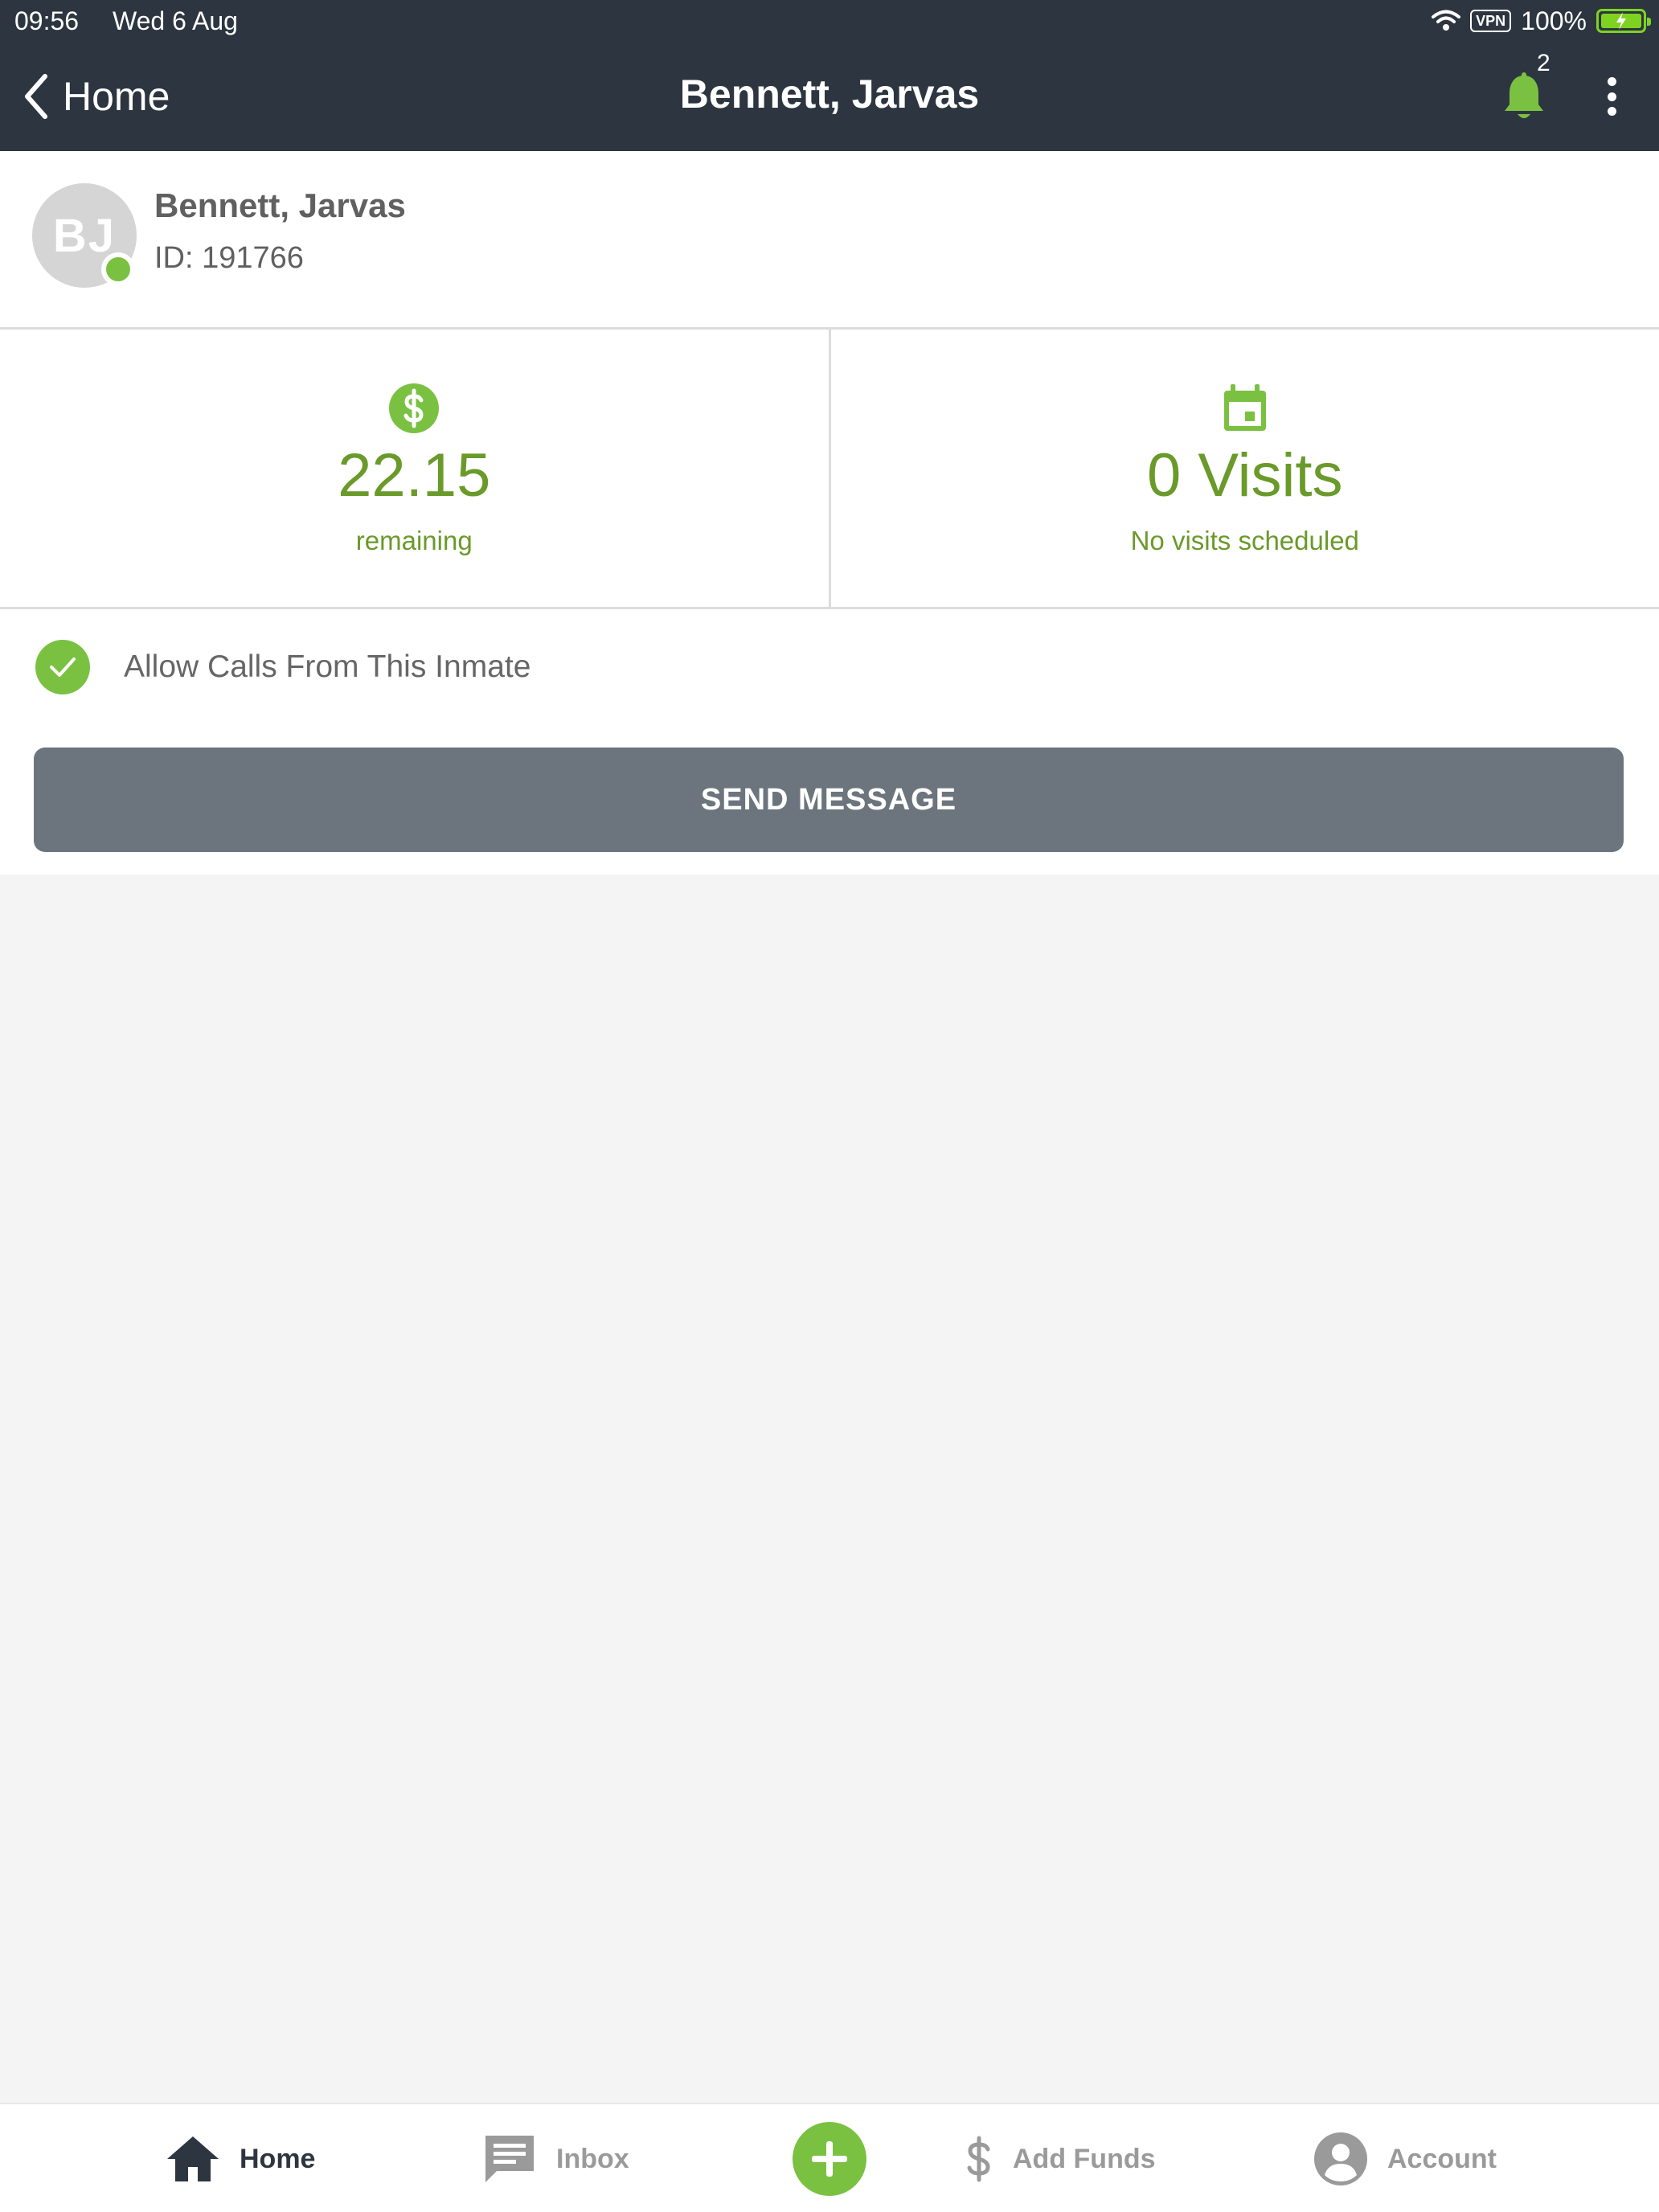 This screenshot has width=1659, height=2212. What do you see at coordinates (414, 475) in the screenshot?
I see `balance-value: 22.15` at bounding box center [414, 475].